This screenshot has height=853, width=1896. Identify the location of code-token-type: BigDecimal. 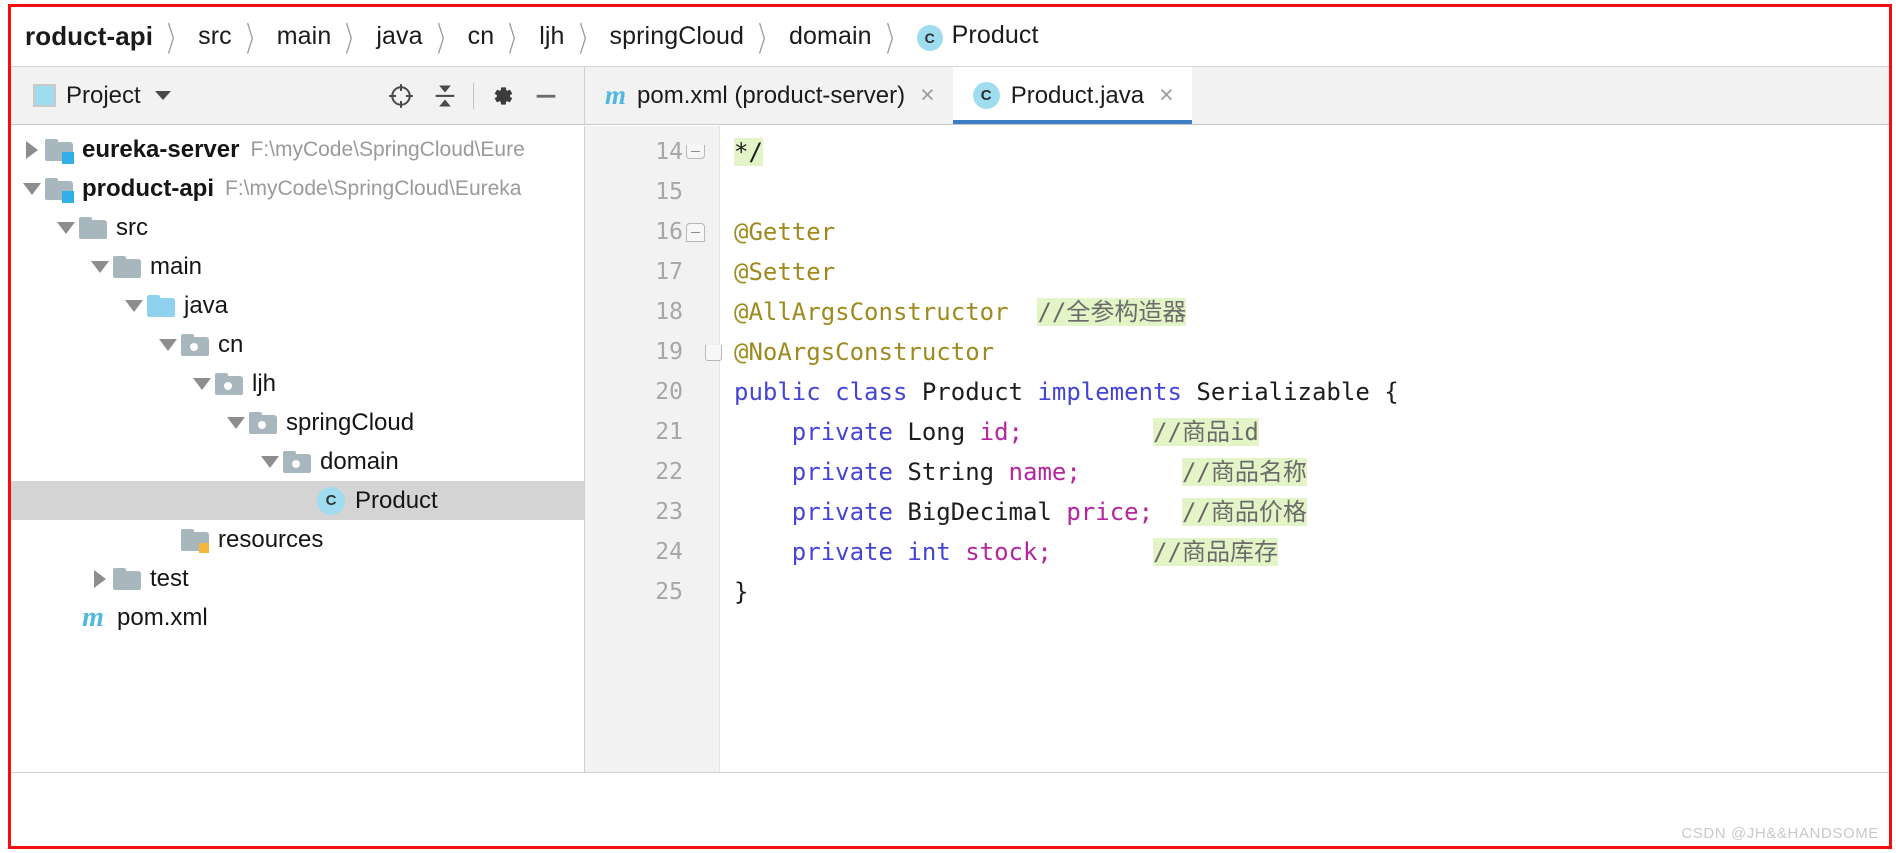
(987, 512).